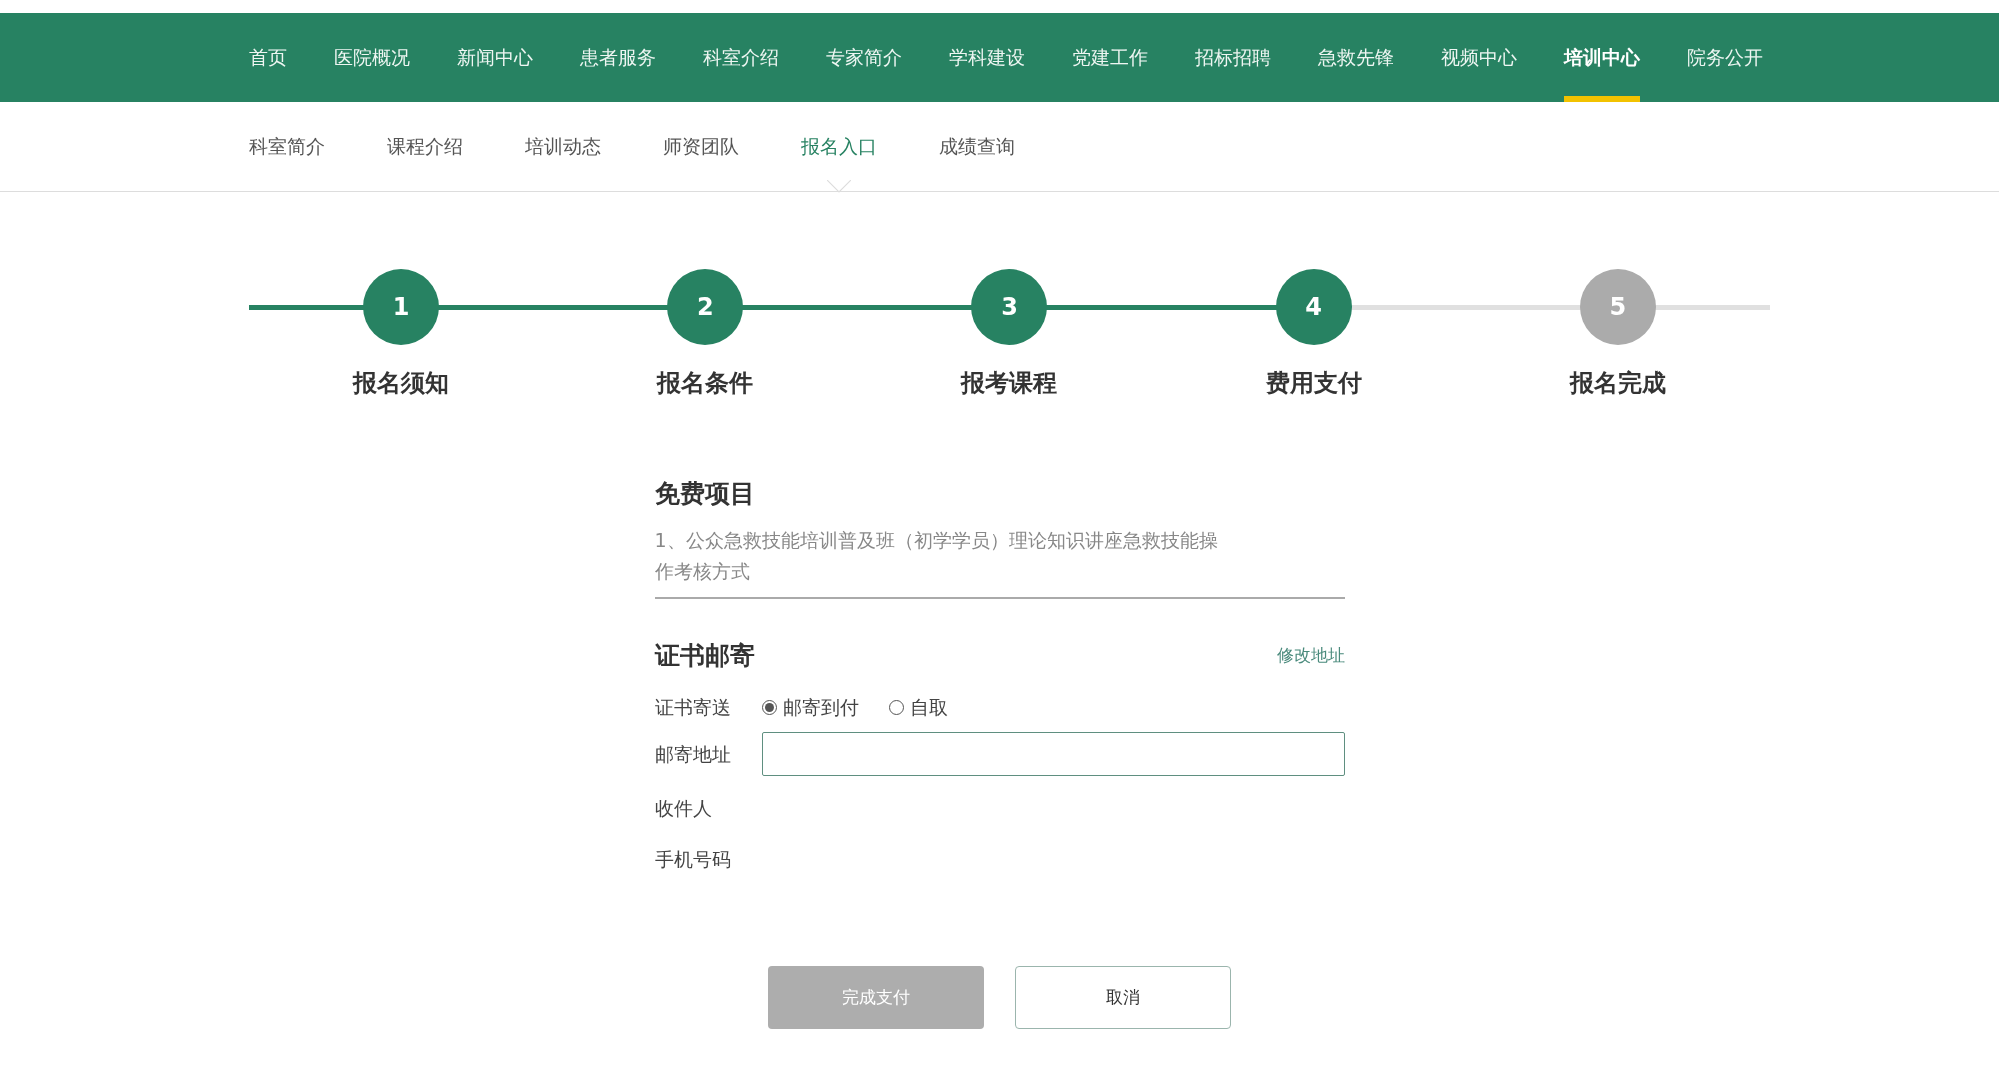 Image resolution: width=1999 pixels, height=1081 pixels. What do you see at coordinates (864, 57) in the screenshot?
I see `nav-link: 专家简介` at bounding box center [864, 57].